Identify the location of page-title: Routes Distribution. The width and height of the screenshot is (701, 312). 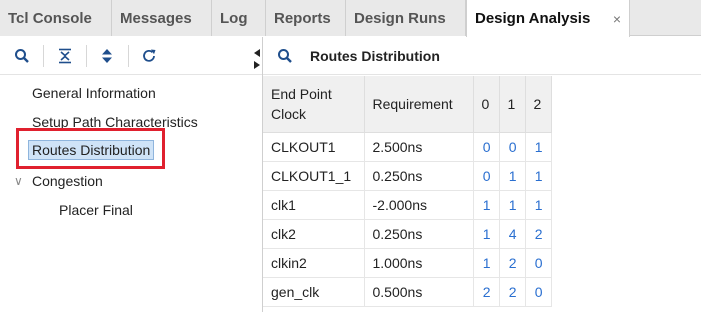
(375, 56).